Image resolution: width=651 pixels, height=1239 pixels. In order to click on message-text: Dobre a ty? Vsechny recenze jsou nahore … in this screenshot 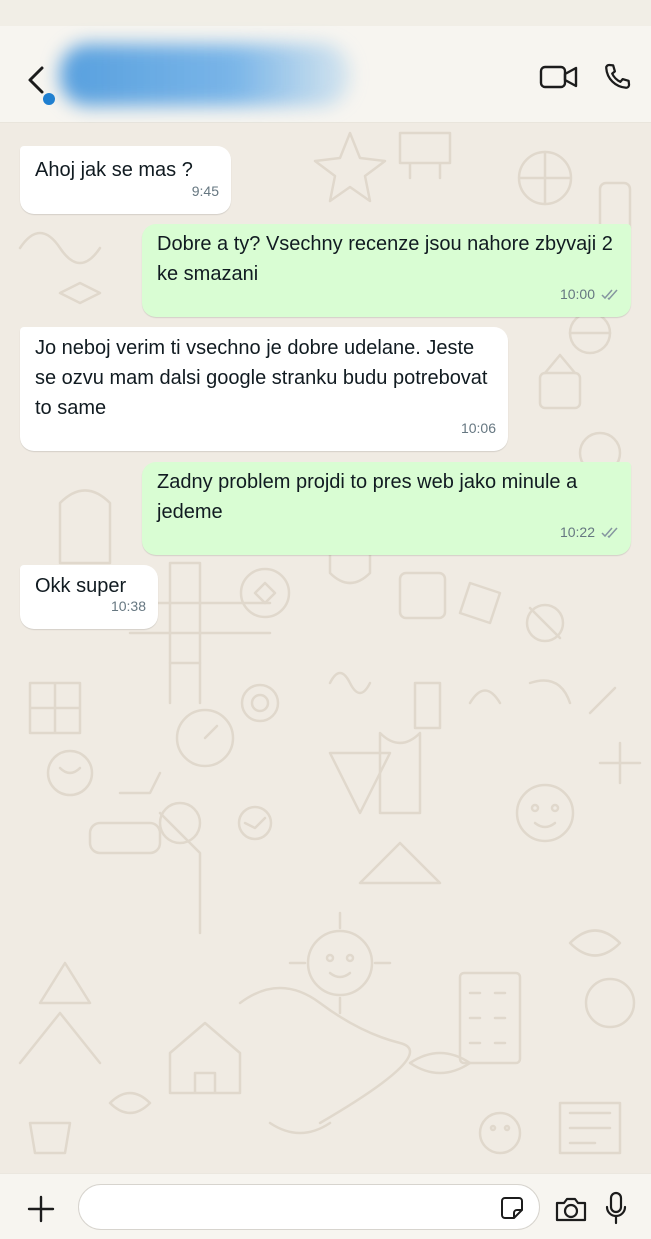, I will do `click(385, 259)`.